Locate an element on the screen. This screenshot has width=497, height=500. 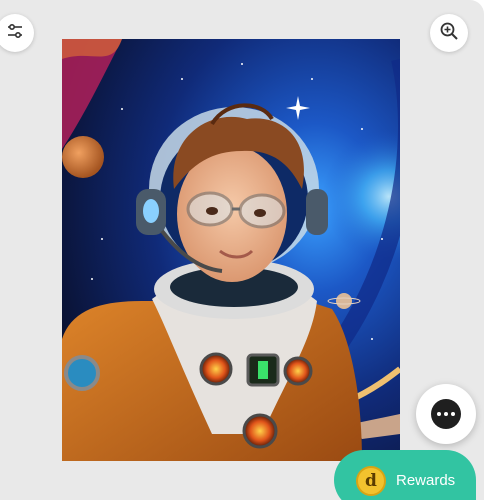
zoom-in-button is located at coordinates (449, 33).